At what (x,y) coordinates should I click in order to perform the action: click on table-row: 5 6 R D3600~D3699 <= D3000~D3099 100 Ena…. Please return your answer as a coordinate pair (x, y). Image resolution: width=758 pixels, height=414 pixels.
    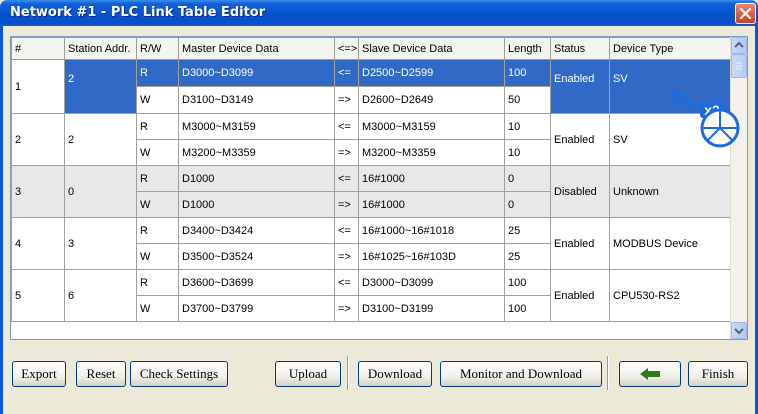
    Looking at the image, I should click on (372, 295).